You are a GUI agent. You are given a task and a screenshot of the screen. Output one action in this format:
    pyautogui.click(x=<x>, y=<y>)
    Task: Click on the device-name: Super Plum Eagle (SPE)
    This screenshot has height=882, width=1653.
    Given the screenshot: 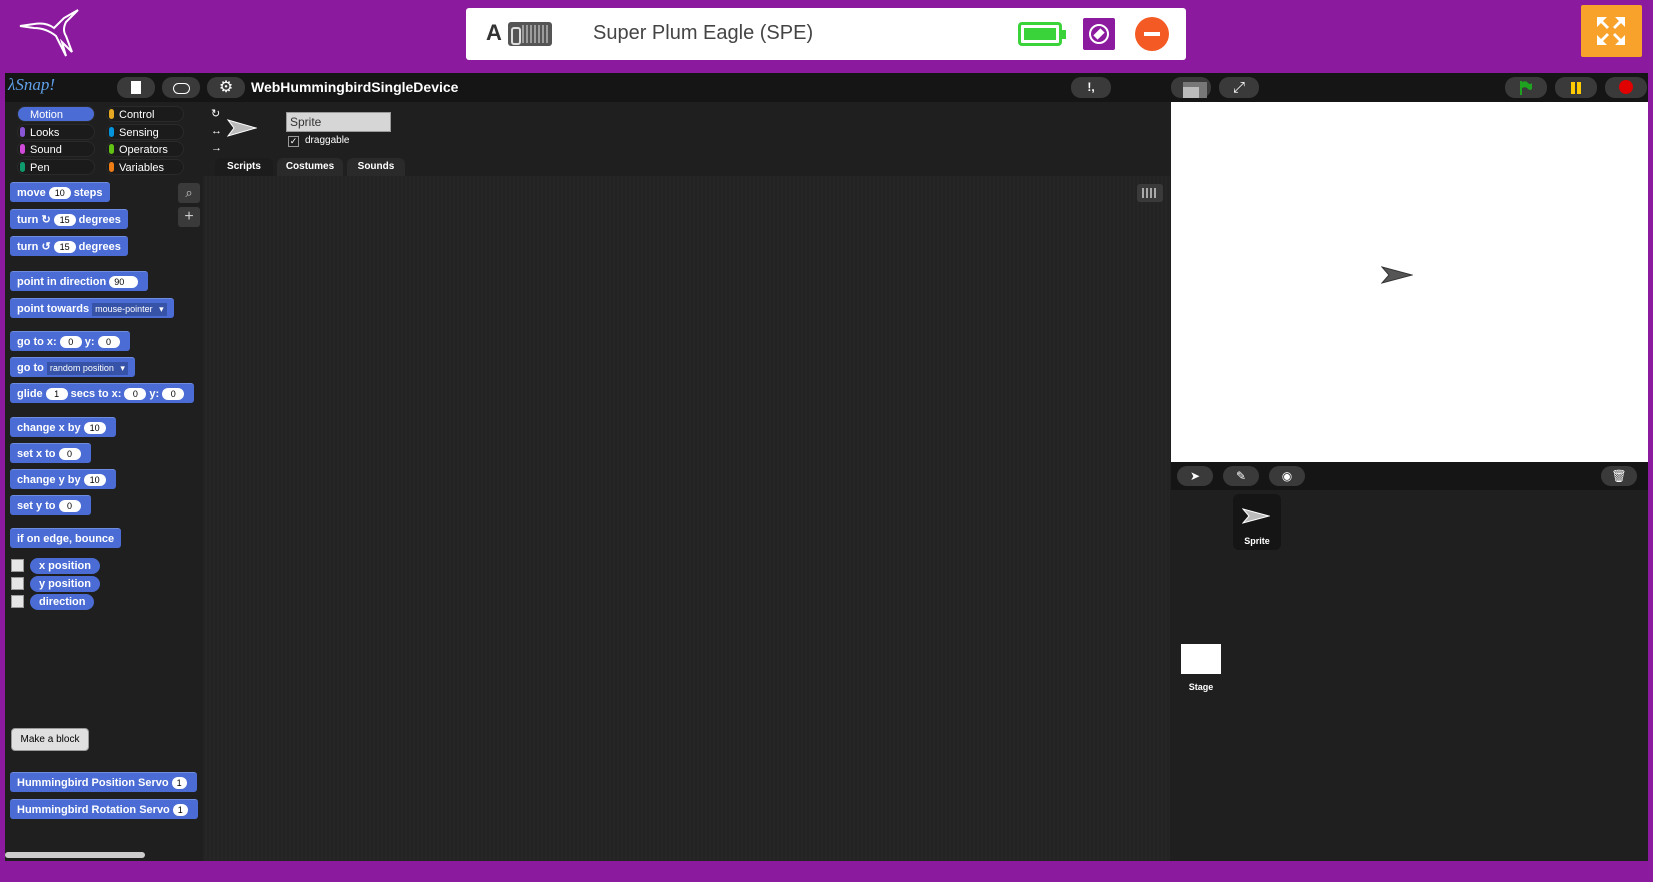 What is the action you would take?
    pyautogui.click(x=703, y=33)
    